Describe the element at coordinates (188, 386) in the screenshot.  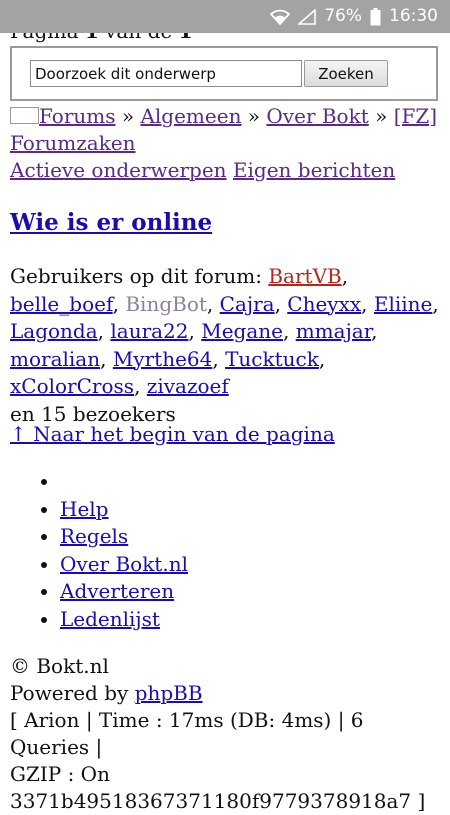
I see `online-user: zivazoef` at that location.